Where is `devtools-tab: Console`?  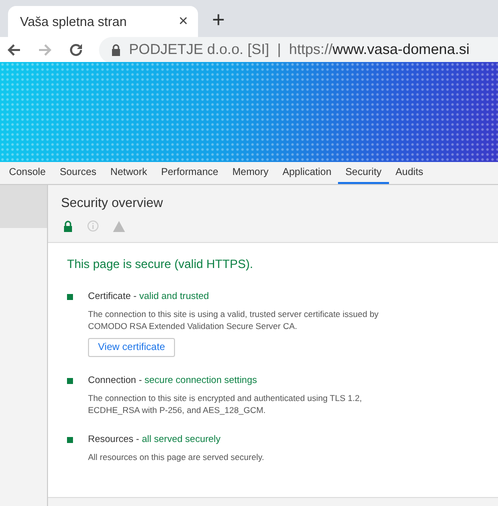 devtools-tab: Console is located at coordinates (27, 173).